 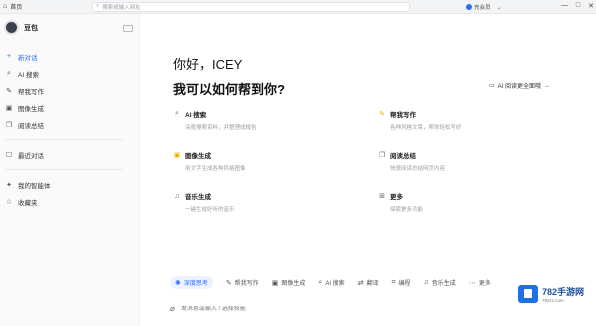 What do you see at coordinates (293, 284) in the screenshot?
I see `chip-label: 图像生成` at bounding box center [293, 284].